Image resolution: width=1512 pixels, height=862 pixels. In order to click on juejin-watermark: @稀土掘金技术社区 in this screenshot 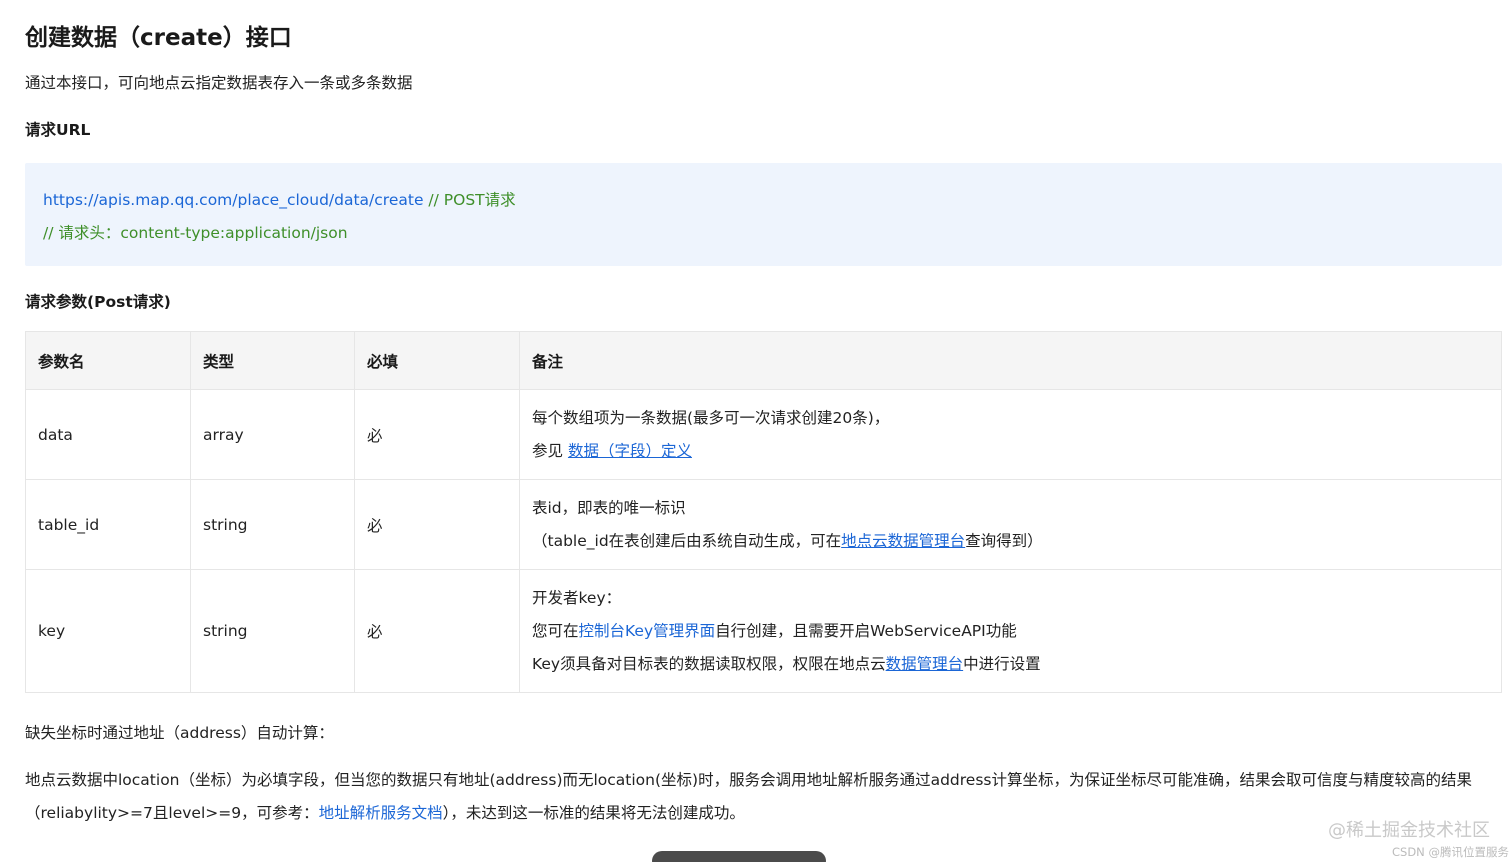, I will do `click(1409, 830)`.